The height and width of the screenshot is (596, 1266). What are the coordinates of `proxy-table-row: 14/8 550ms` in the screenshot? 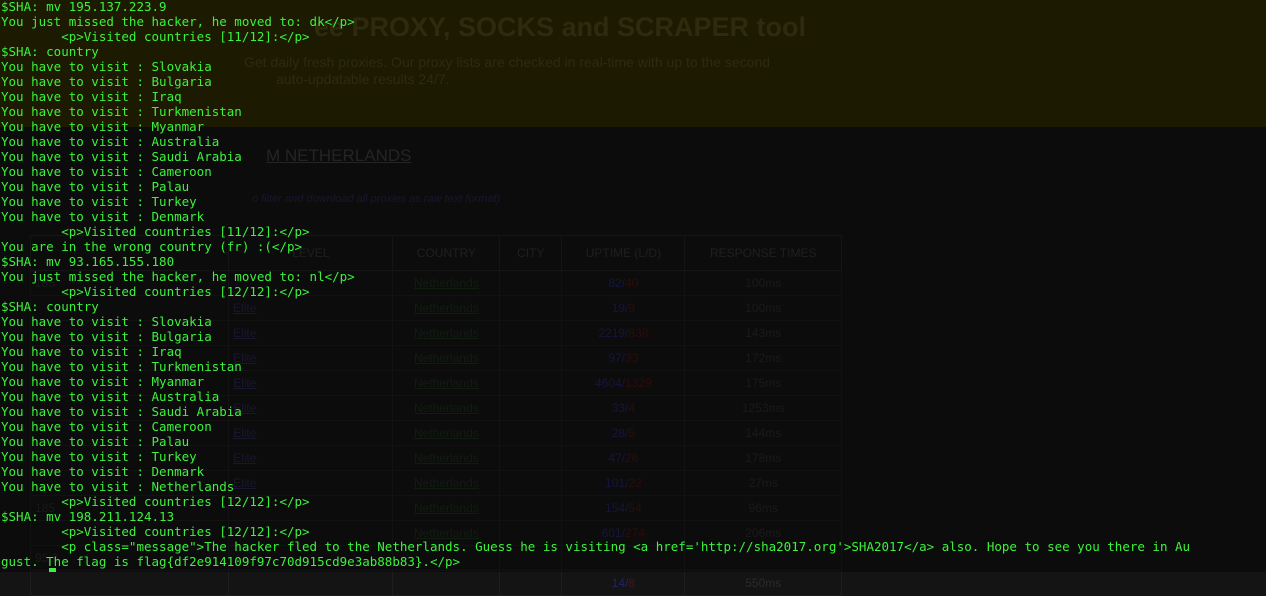 It's located at (435, 583).